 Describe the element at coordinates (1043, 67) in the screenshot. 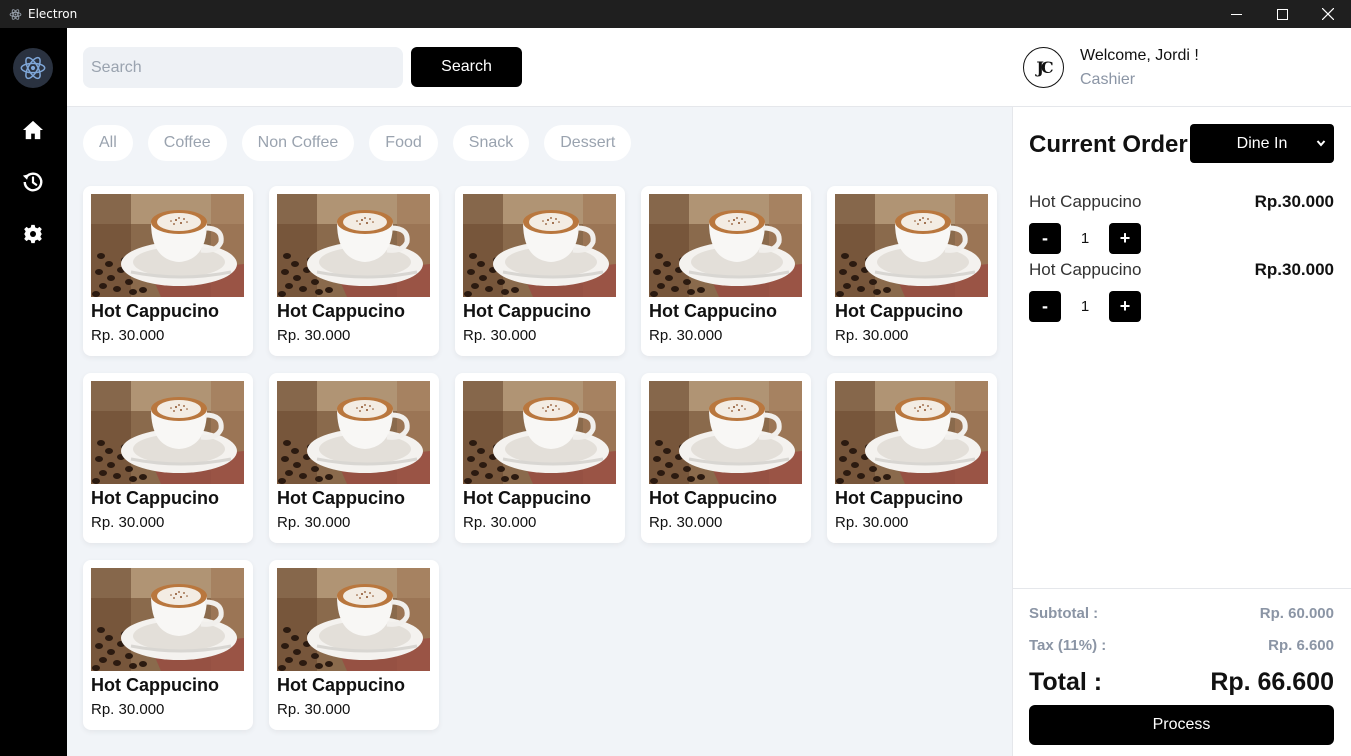

I see `avatar: JC` at that location.